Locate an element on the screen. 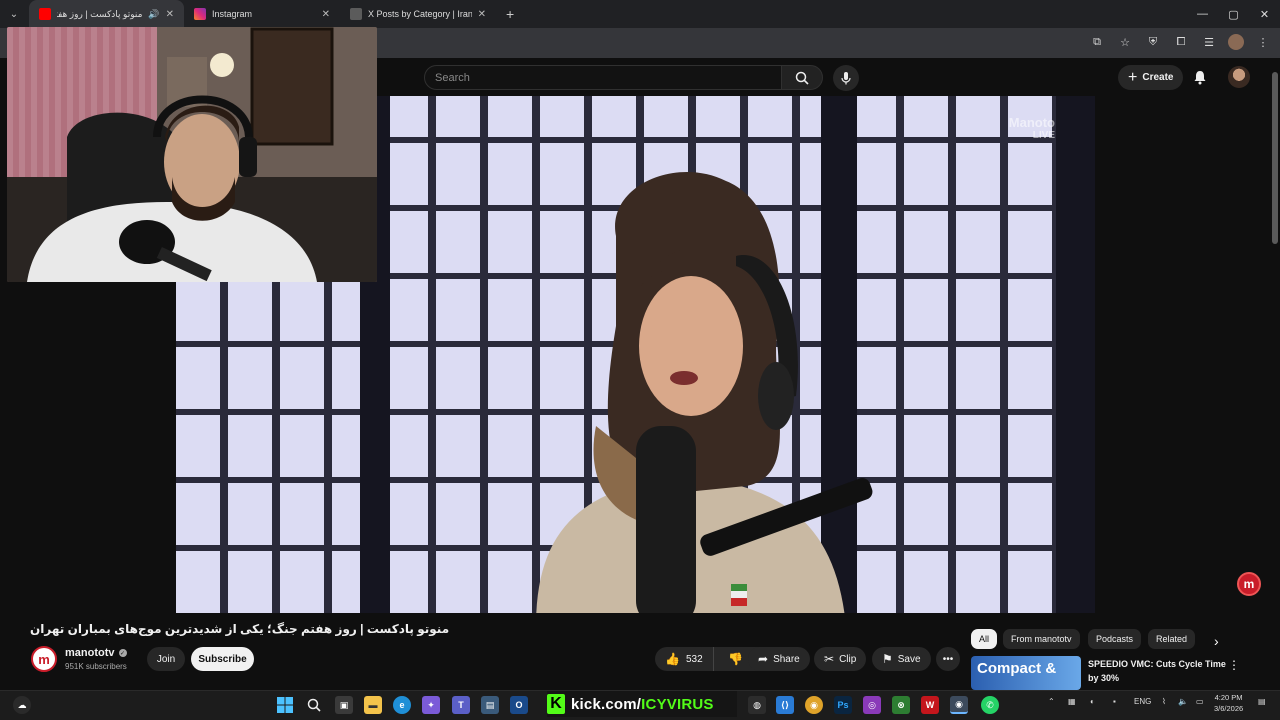 The height and width of the screenshot is (720, 1280). tray-app-icon: ▦ is located at coordinates (1072, 701).